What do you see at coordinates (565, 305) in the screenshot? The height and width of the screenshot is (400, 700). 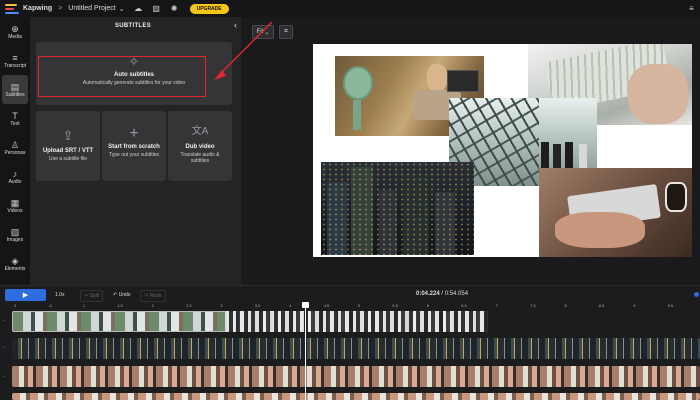 I see `ruler-tick-label: 8` at bounding box center [565, 305].